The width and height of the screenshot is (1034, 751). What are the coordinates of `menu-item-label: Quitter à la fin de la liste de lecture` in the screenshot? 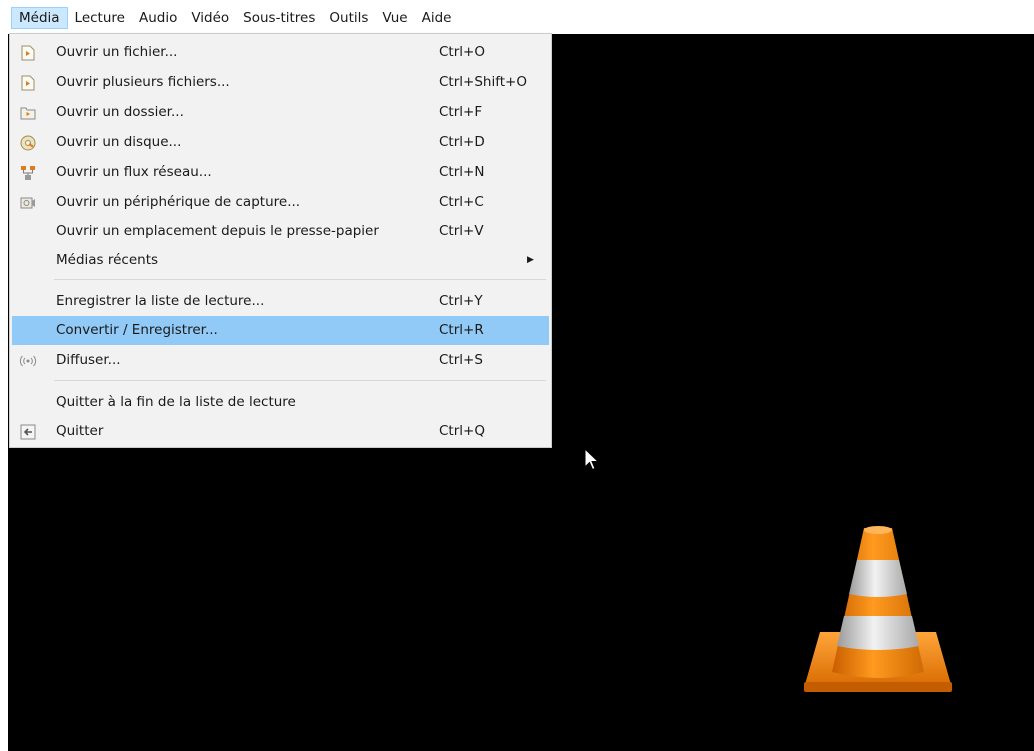 It's located at (176, 402).